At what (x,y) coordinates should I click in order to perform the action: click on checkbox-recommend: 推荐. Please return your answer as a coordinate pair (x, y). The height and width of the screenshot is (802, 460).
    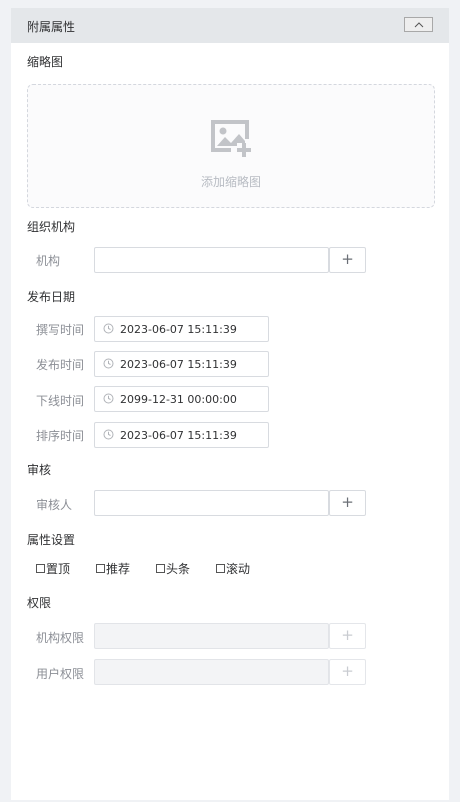
    Looking at the image, I should click on (113, 568).